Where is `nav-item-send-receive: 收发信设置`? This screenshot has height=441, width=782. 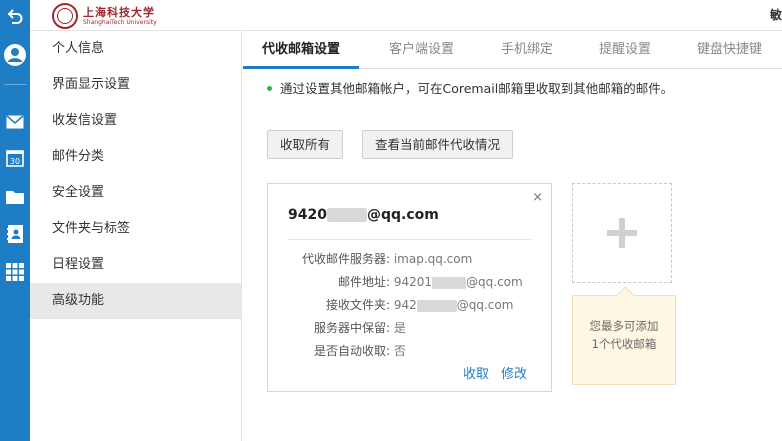 nav-item-send-receive: 收发信设置 is located at coordinates (135, 121).